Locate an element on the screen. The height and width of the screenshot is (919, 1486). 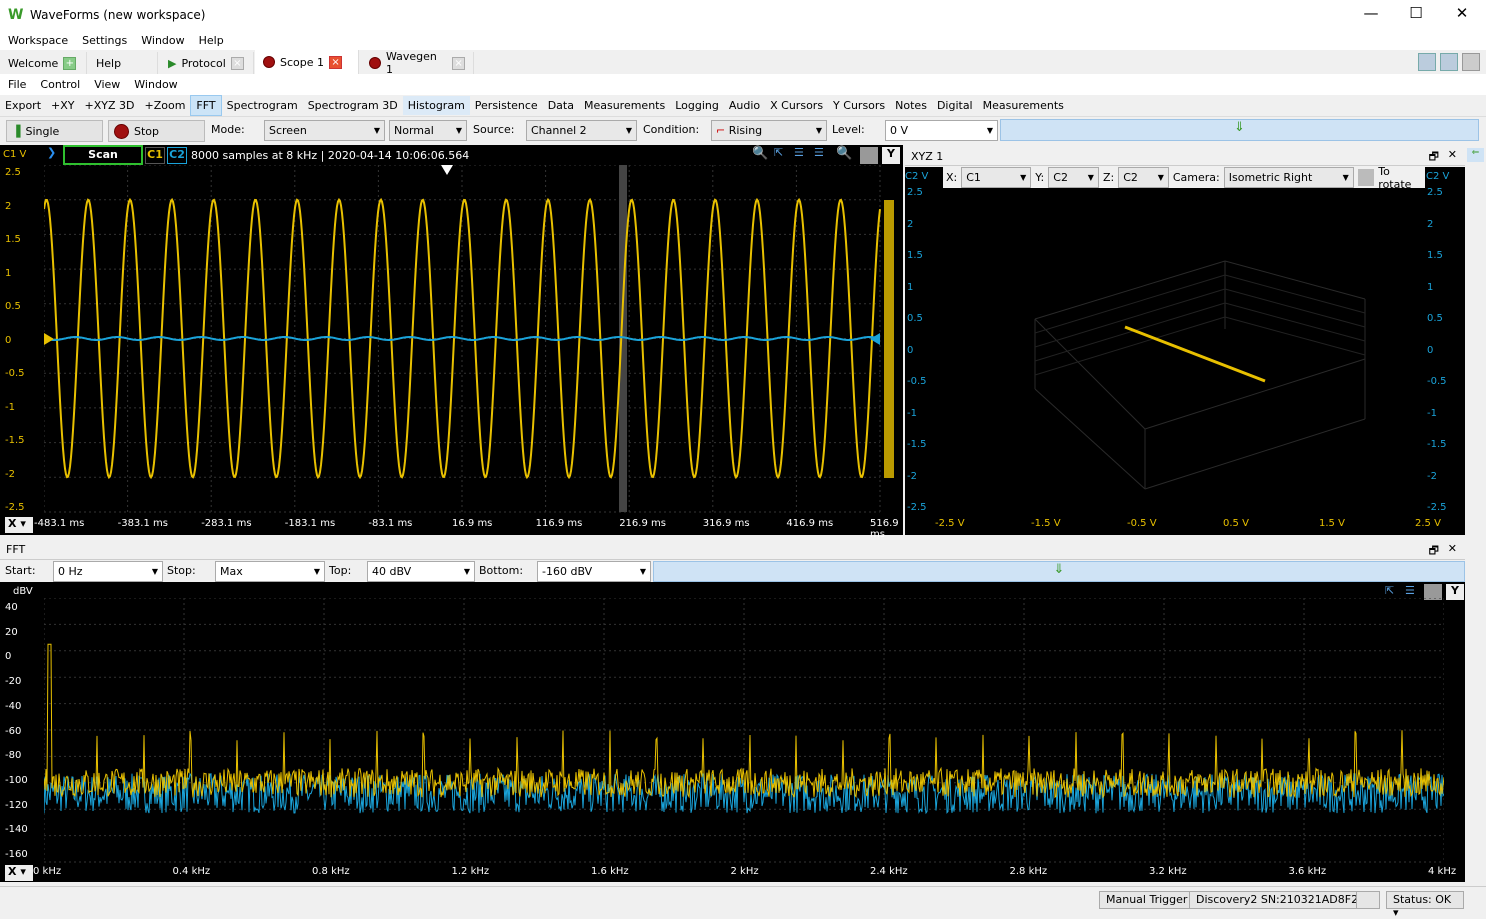
toolbar-x-cursors: X Cursors is located at coordinates (796, 105).